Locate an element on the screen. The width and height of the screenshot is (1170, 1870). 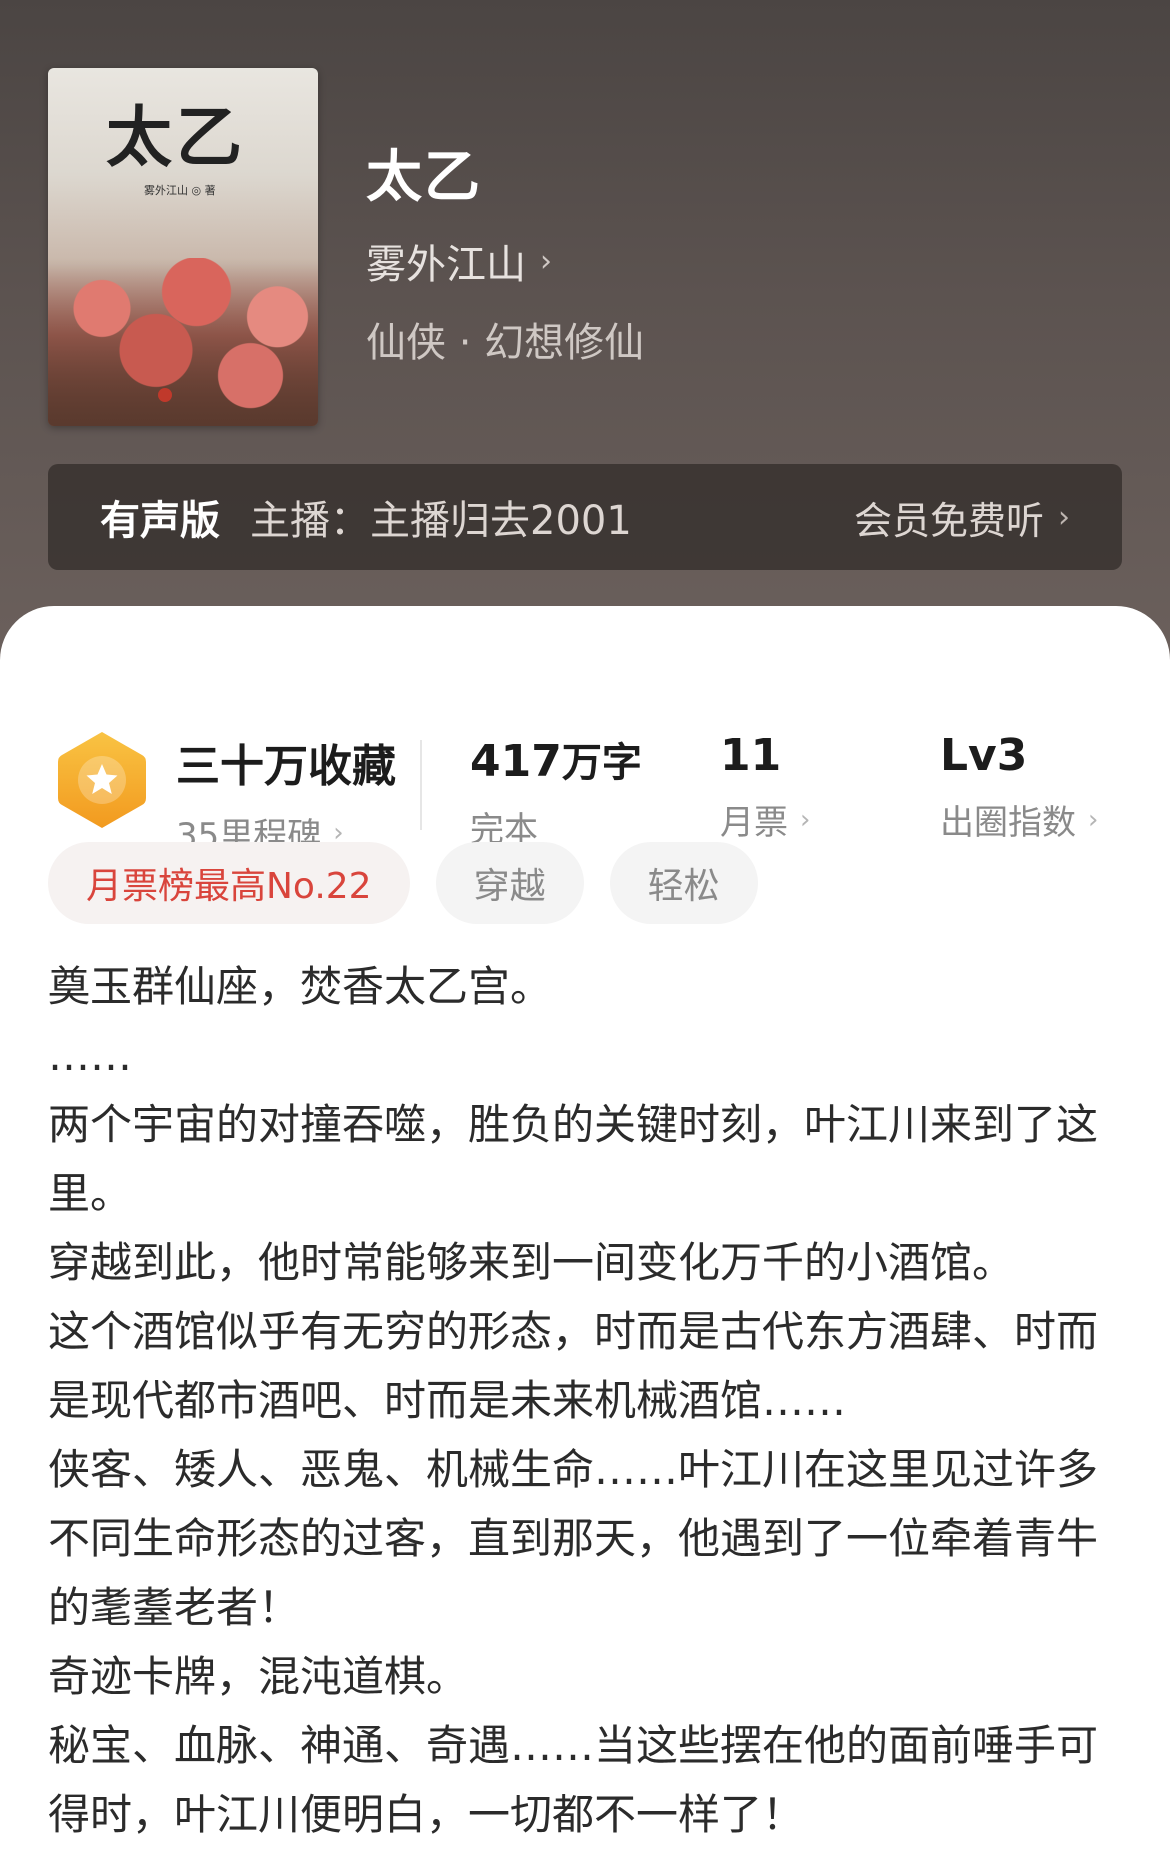
tag-relaxed: 轻松 is located at coordinates (683, 883).